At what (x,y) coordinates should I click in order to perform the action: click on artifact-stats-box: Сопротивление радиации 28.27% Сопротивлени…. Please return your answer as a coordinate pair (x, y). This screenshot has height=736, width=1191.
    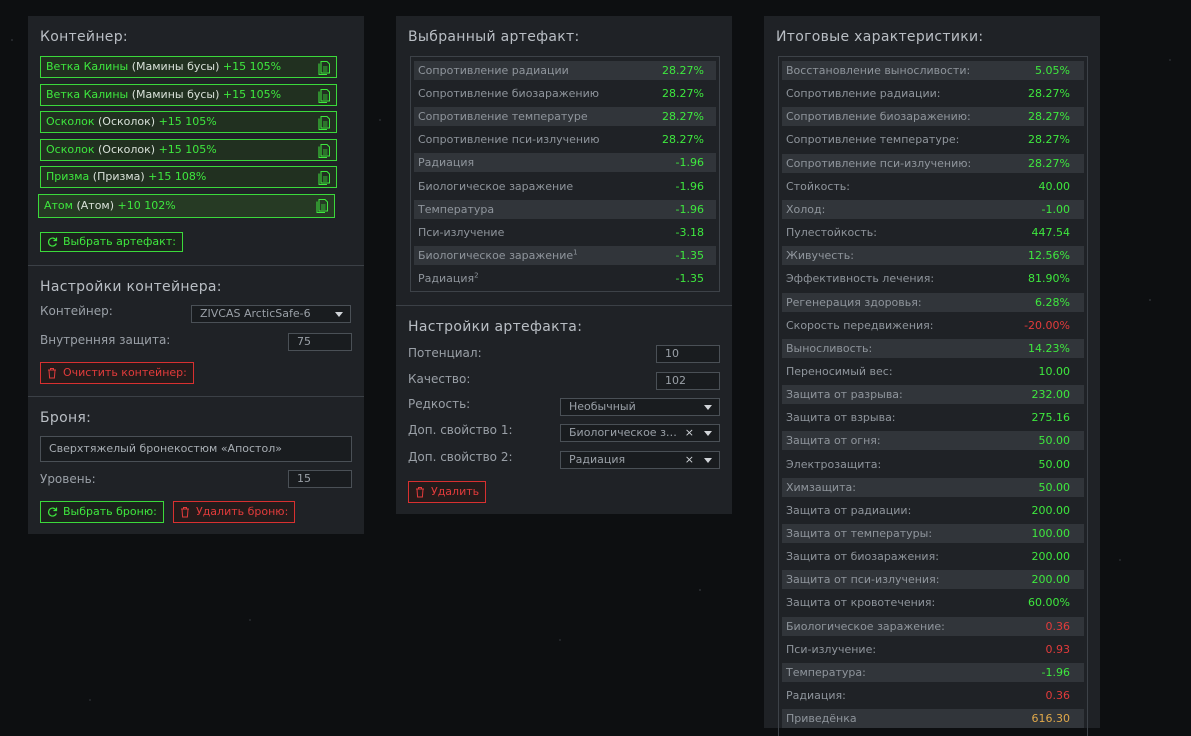
    Looking at the image, I should click on (565, 174).